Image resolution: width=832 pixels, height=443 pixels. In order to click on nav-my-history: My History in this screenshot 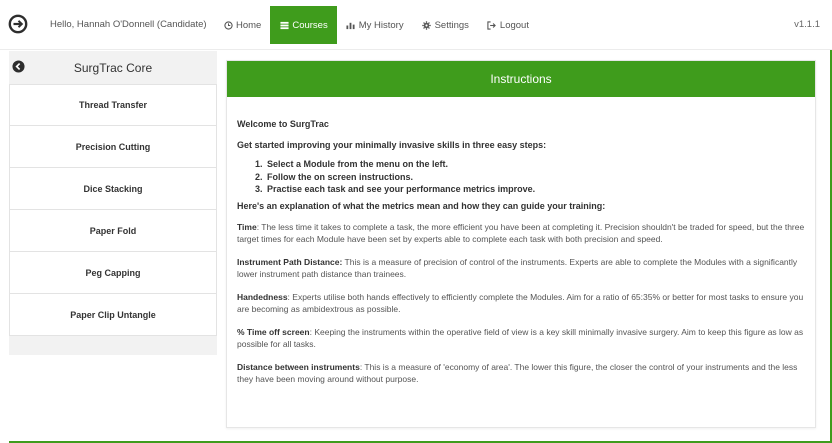, I will do `click(375, 25)`.